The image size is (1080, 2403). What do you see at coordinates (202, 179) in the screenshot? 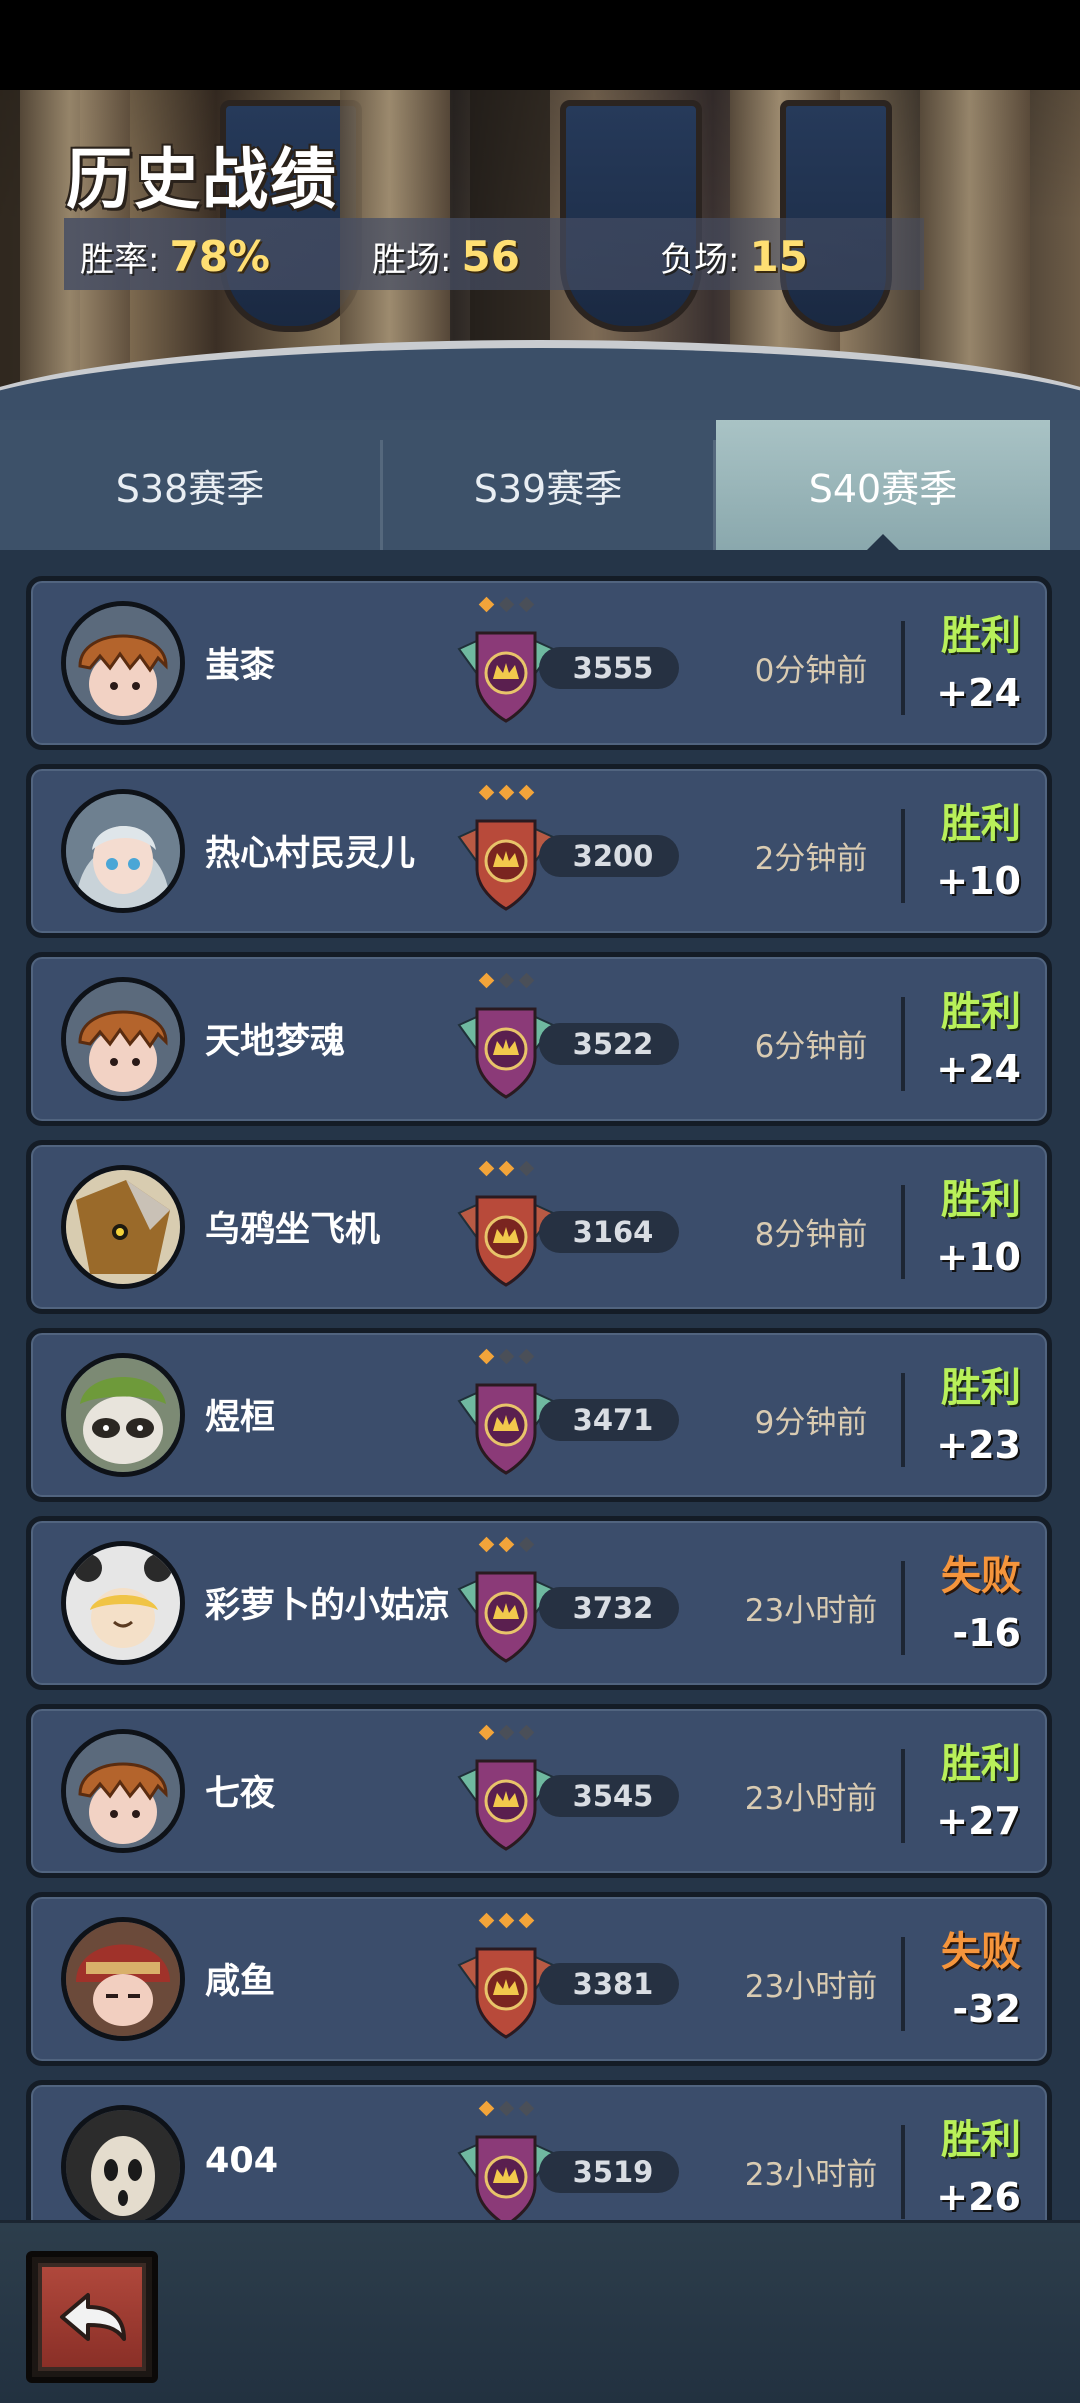
I see `page-title: 历史战绩` at bounding box center [202, 179].